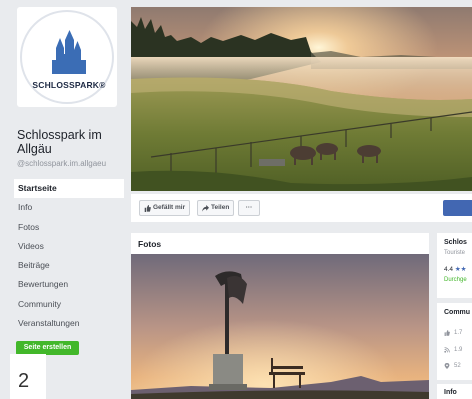 Image resolution: width=472 pixels, height=399 pixels. I want to click on profile-picture-frame: SCHLOSSPARK®, so click(67, 57).